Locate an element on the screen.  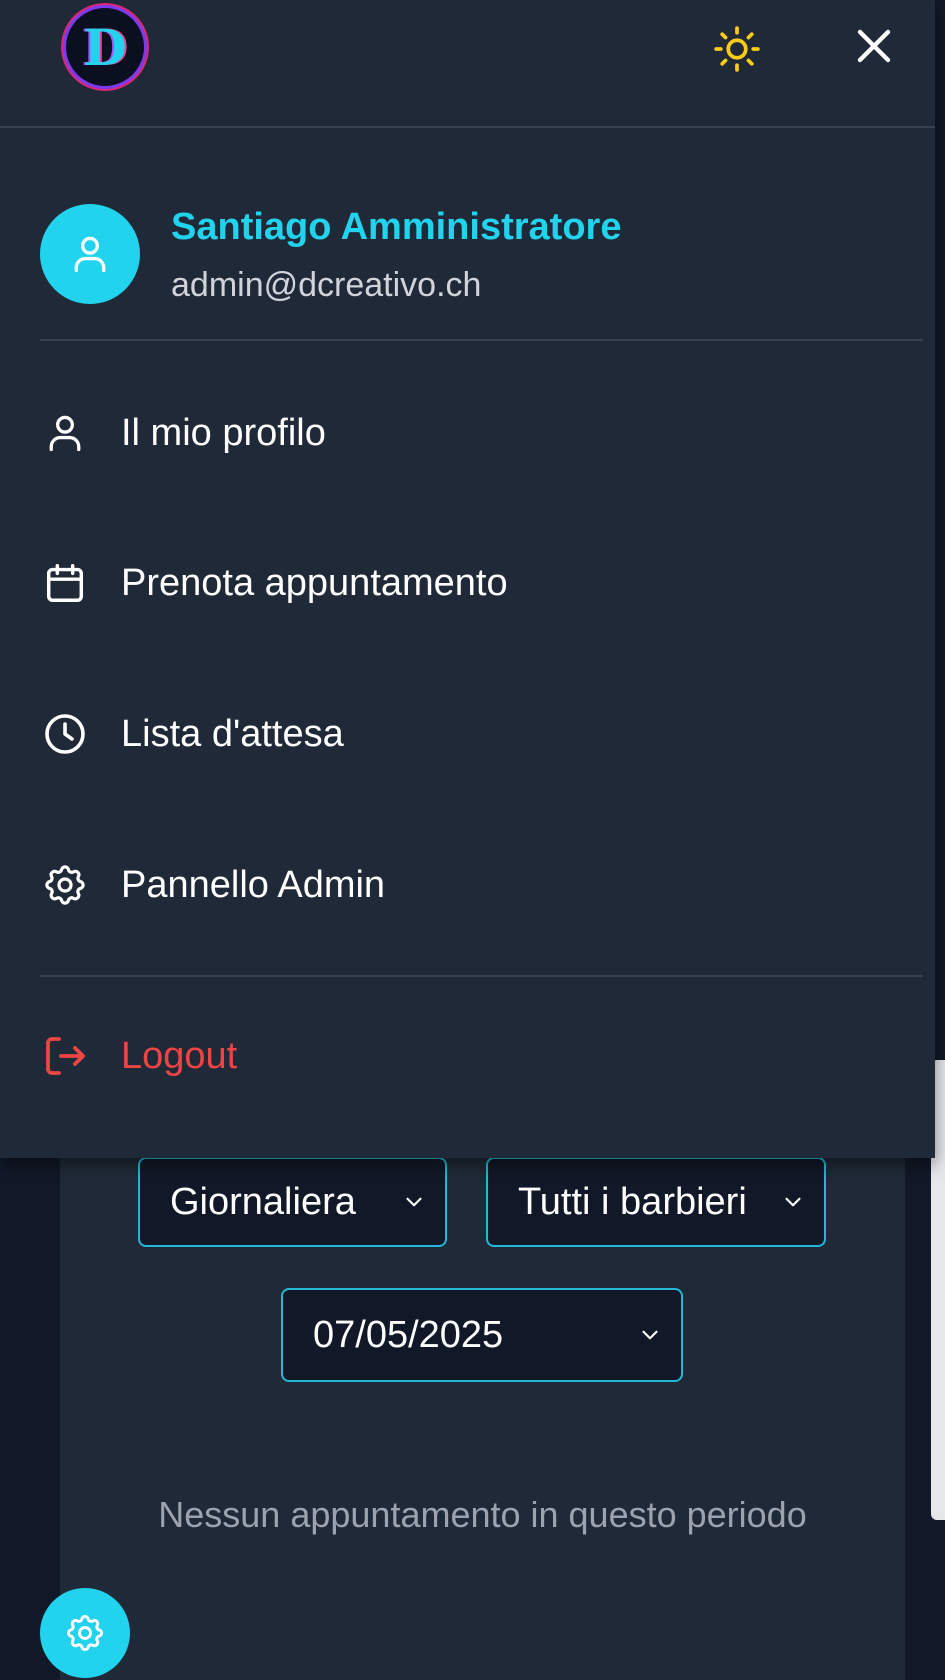
calendar-icon is located at coordinates (65, 583).